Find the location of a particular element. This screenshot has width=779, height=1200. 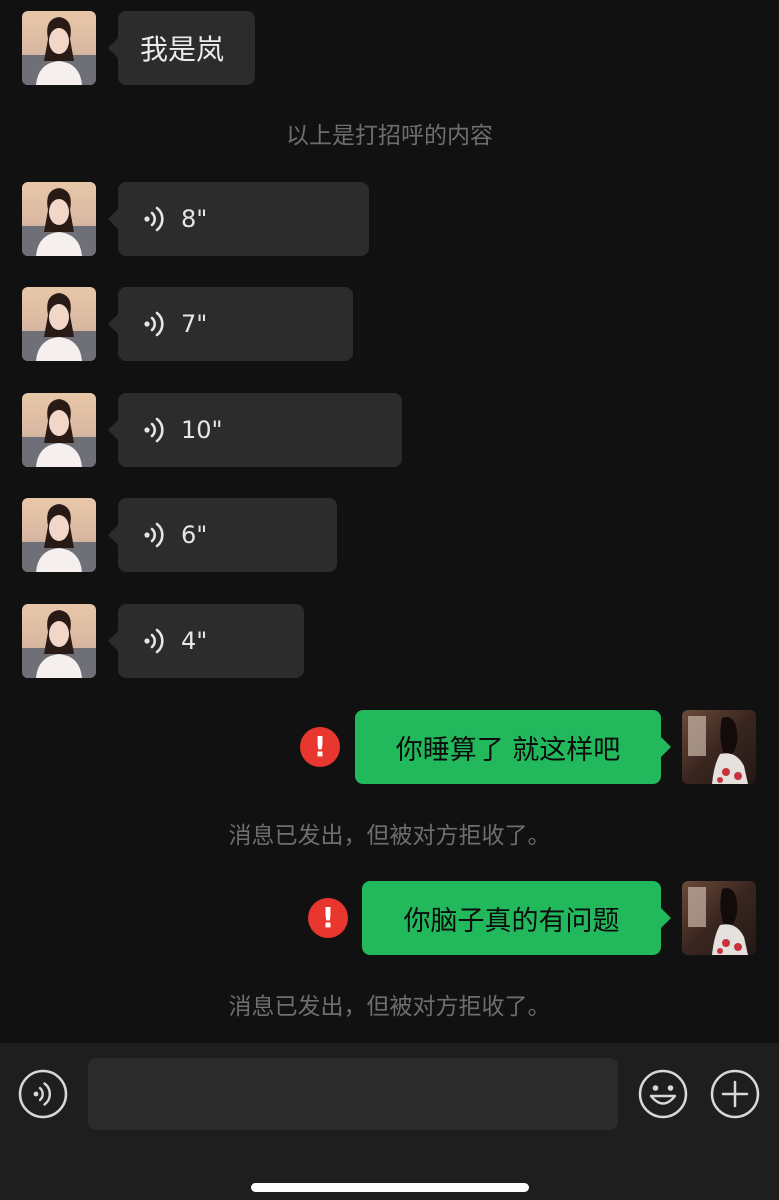

message-input is located at coordinates (353, 1094).